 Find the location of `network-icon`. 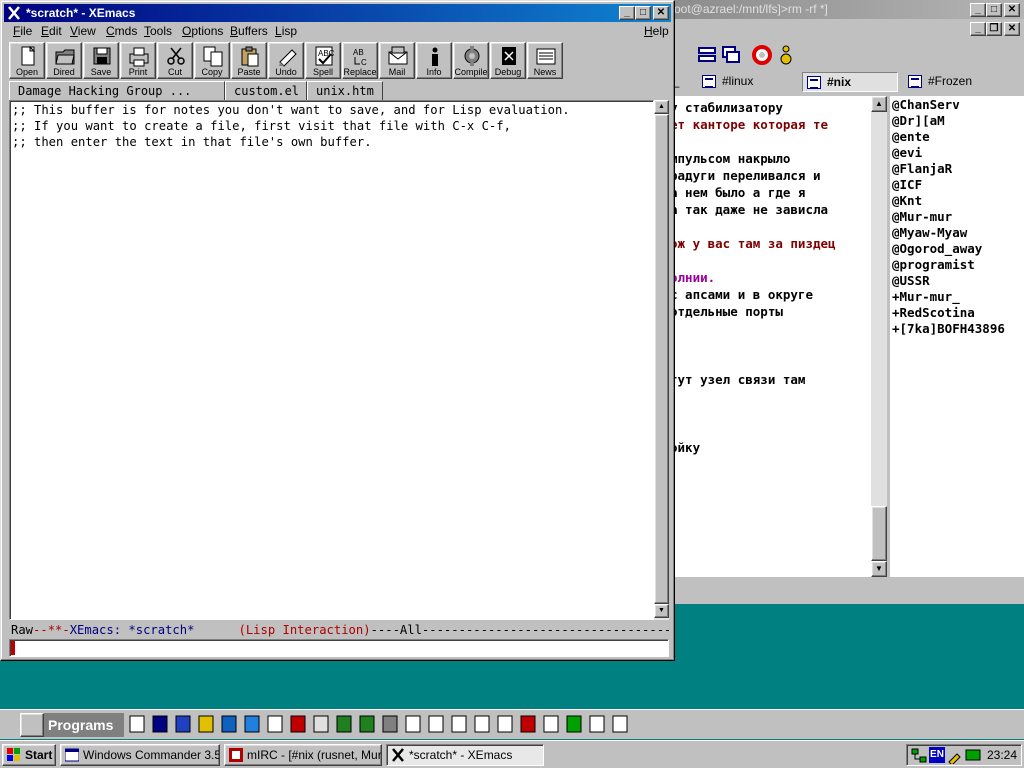

network-icon is located at coordinates (919, 756).